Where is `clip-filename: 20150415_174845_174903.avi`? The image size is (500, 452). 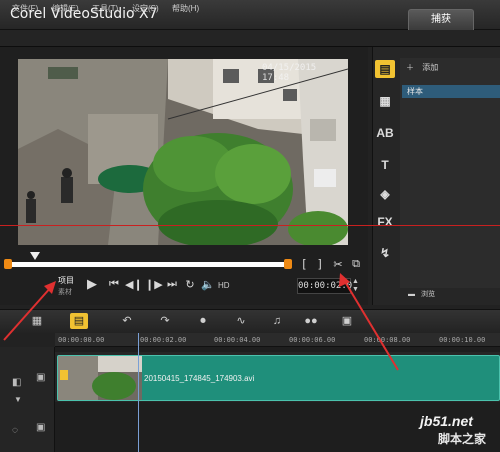 clip-filename: 20150415_174845_174903.avi is located at coordinates (199, 378).